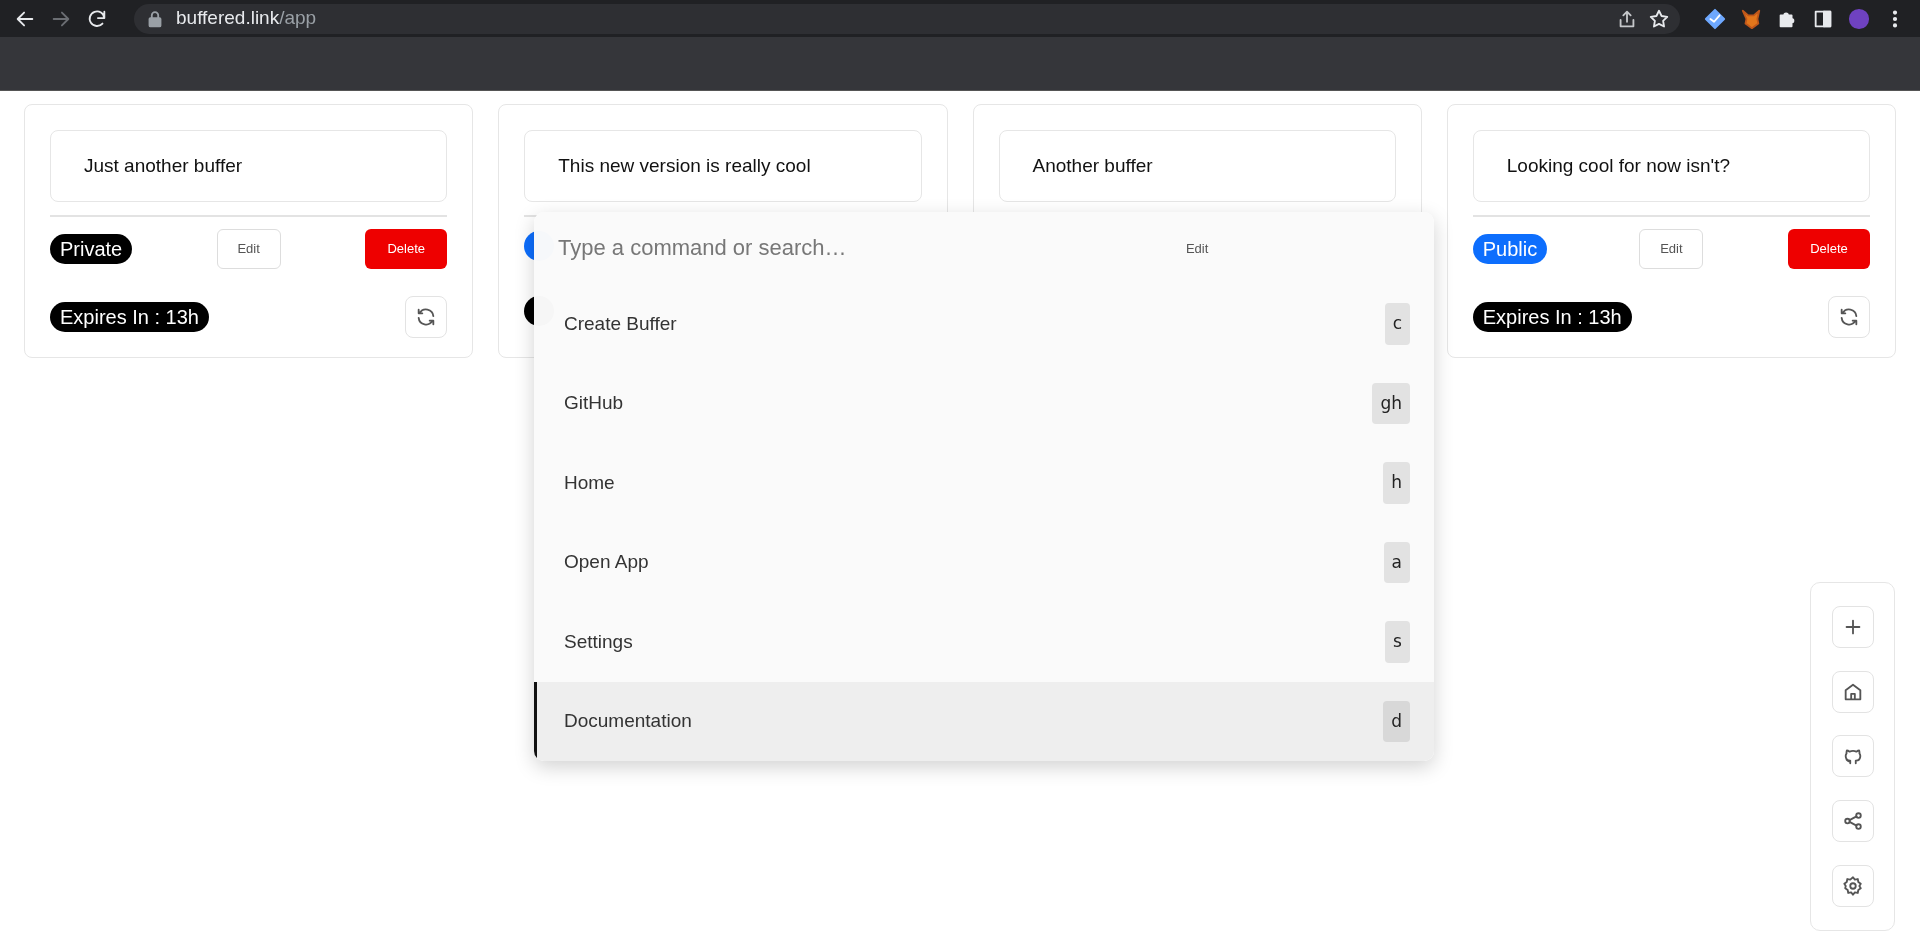 The width and height of the screenshot is (1920, 946). I want to click on checkmark-diamond-icon, so click(1715, 18).